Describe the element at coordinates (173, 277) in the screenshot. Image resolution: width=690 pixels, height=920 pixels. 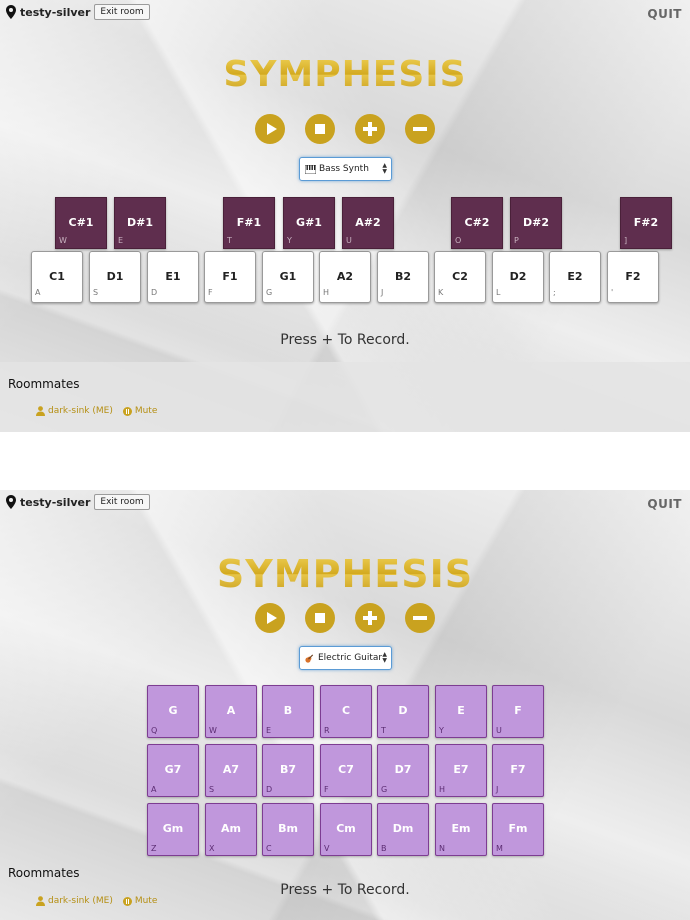
I see `white-key: E1 D` at that location.